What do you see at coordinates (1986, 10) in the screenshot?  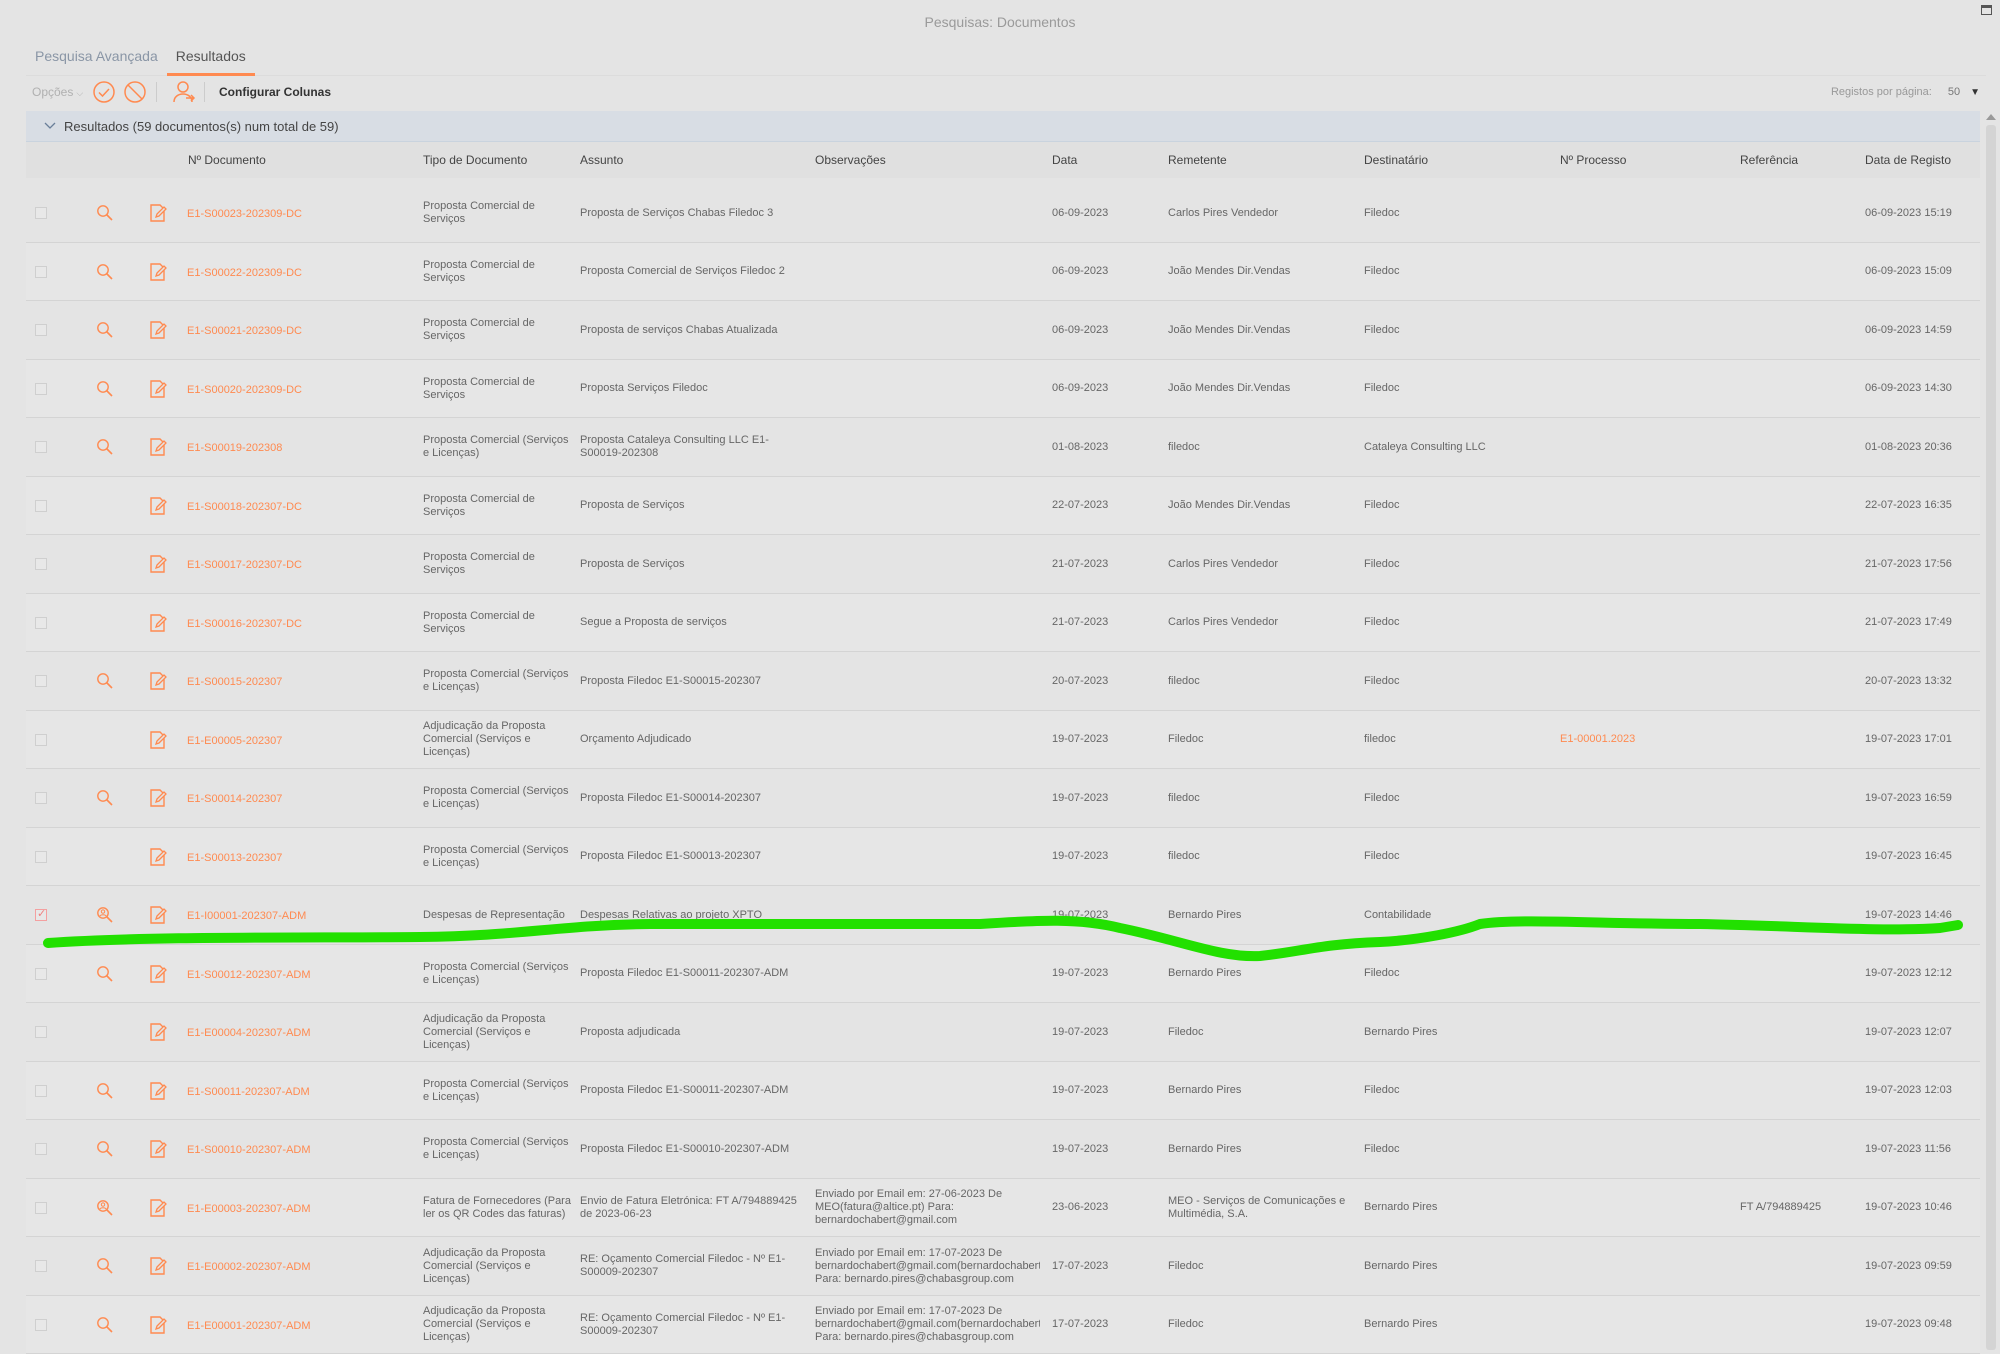 I see `maximize-icon` at bounding box center [1986, 10].